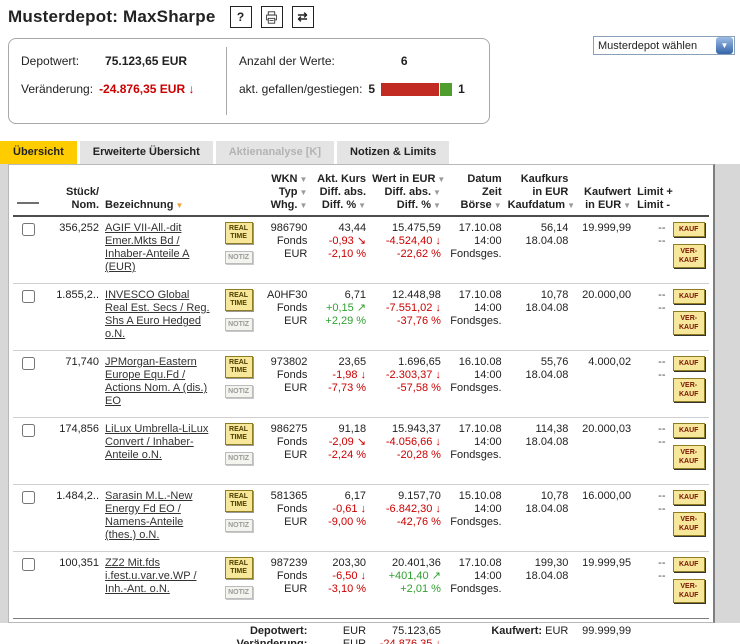 The height and width of the screenshot is (644, 740). I want to click on wert-diff-pct: +2,01 %, so click(420, 589).